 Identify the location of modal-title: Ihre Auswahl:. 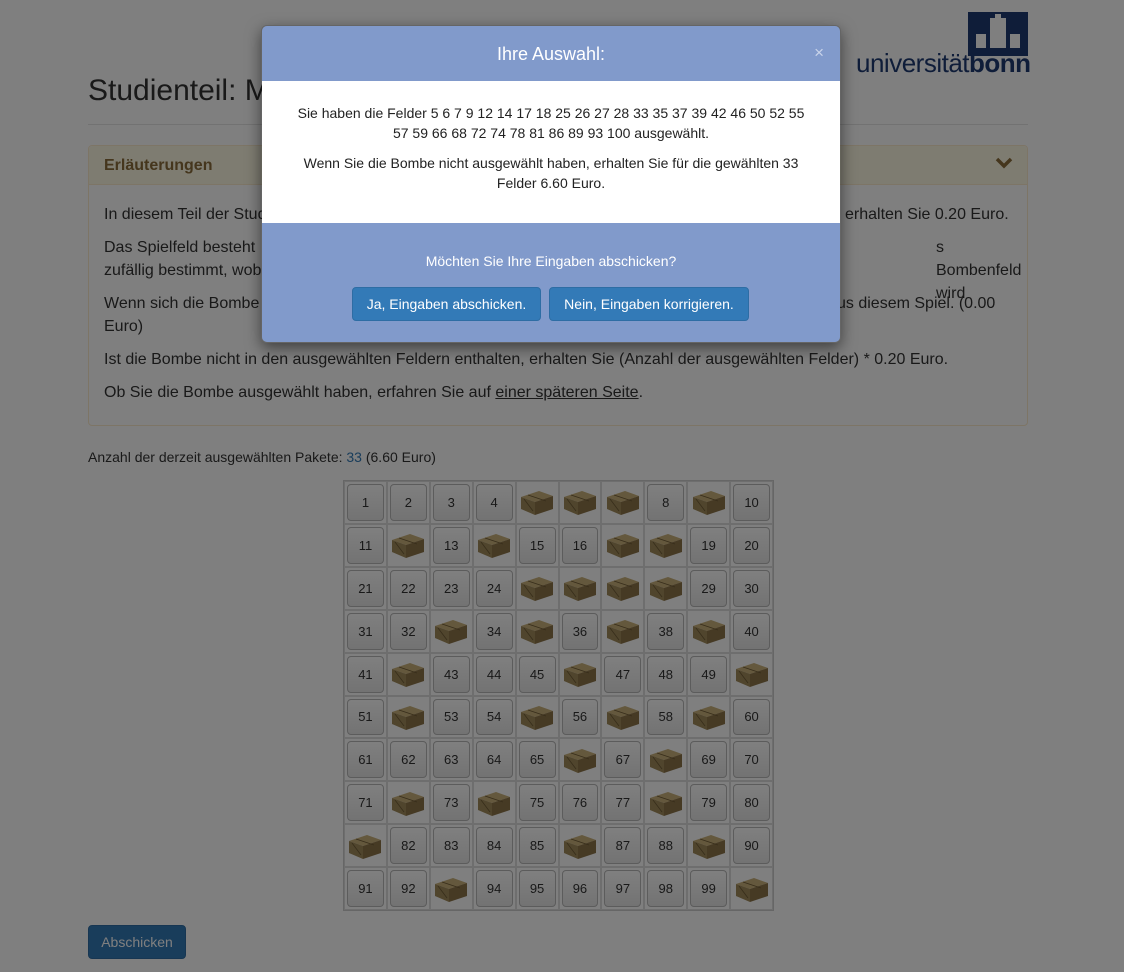
(551, 54).